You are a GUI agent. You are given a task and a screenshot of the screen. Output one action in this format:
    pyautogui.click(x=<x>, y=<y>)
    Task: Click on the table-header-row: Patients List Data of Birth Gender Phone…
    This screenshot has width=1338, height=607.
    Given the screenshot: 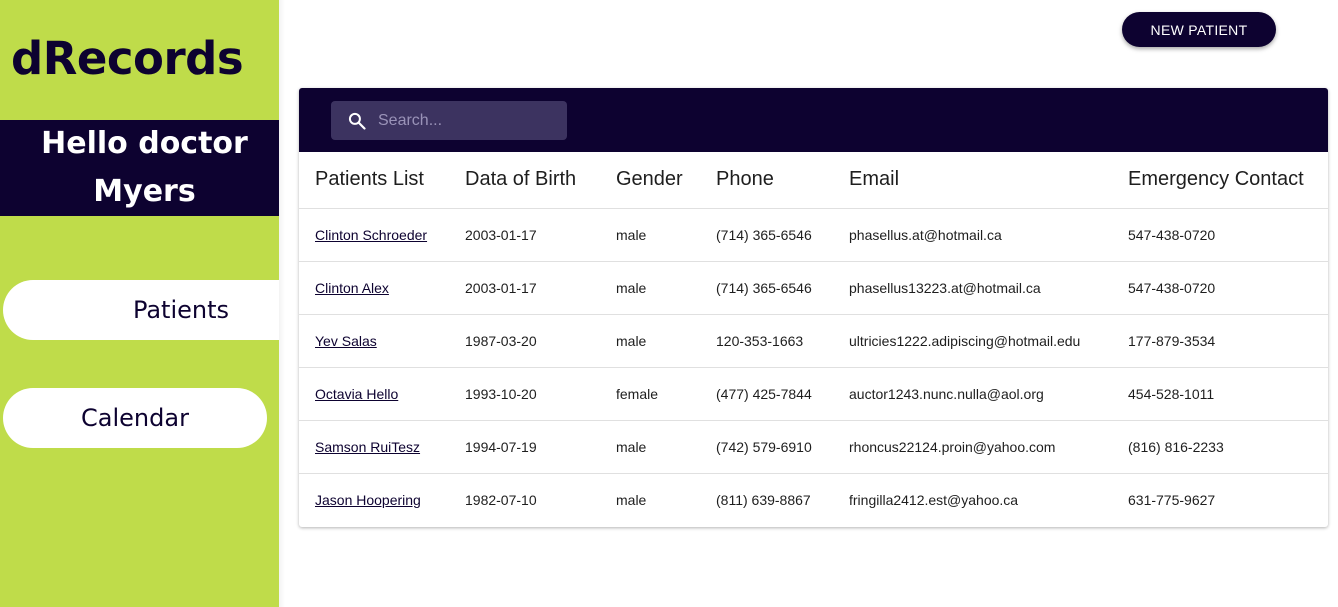 What is the action you would take?
    pyautogui.click(x=813, y=180)
    